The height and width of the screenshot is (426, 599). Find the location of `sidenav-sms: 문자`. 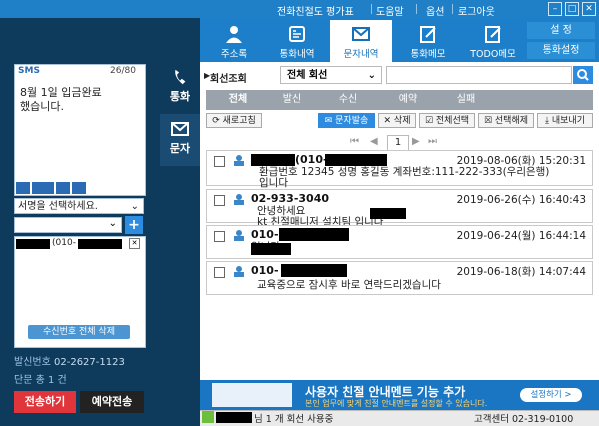

sidenav-sms: 문자 is located at coordinates (180, 140).